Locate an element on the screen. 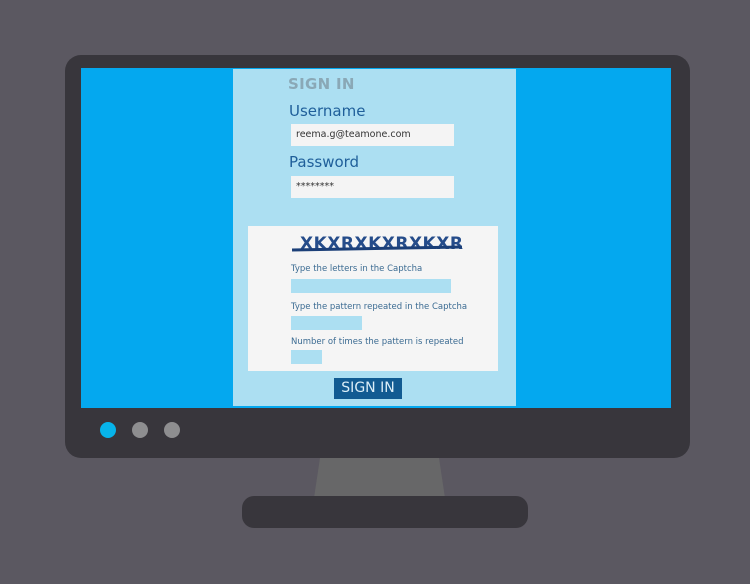  captcha-count-label: Number of times the pattern is repeated is located at coordinates (377, 342).